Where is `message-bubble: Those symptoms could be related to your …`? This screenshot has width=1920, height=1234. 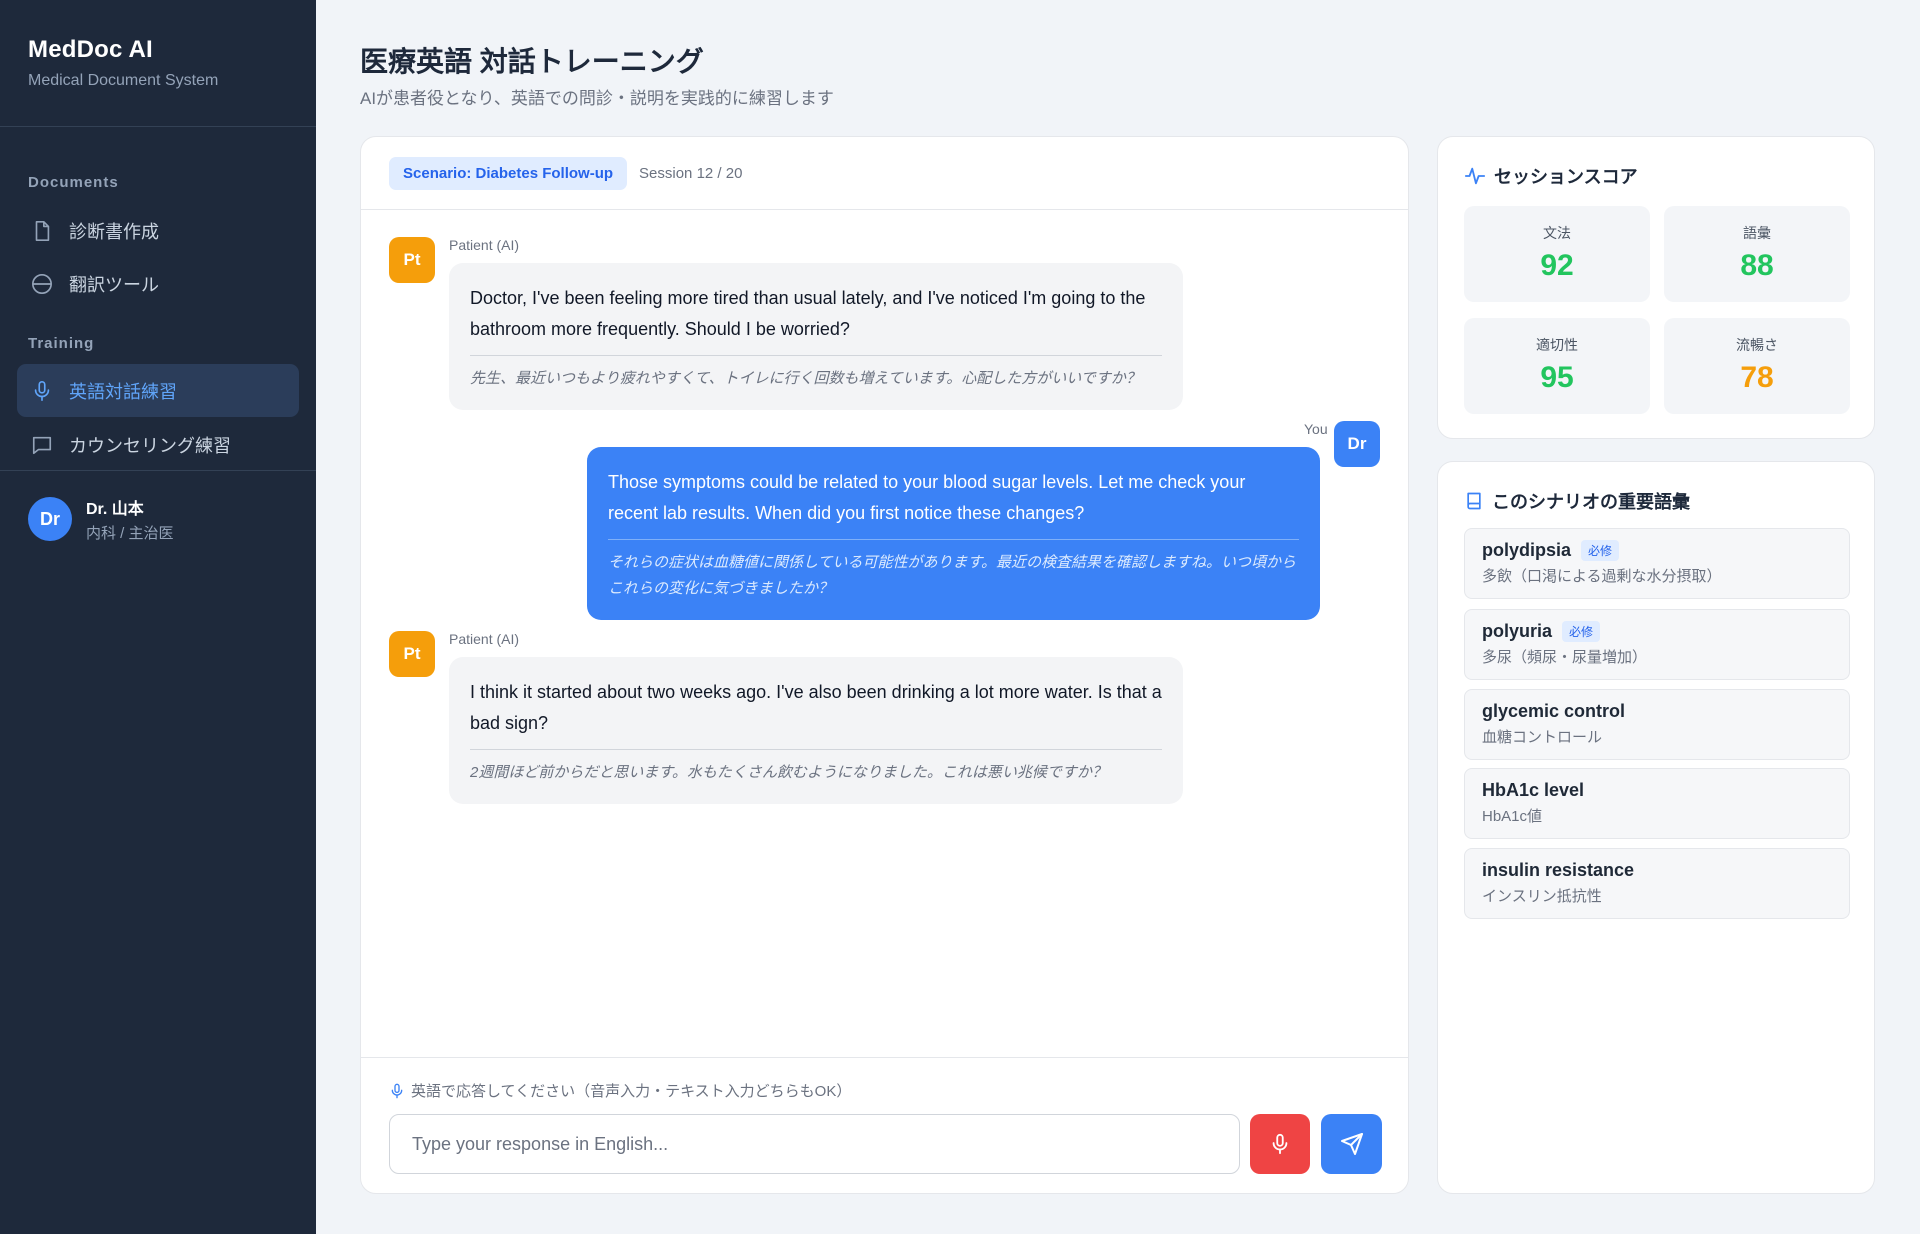
message-bubble: Those symptoms could be related to your … is located at coordinates (953, 533).